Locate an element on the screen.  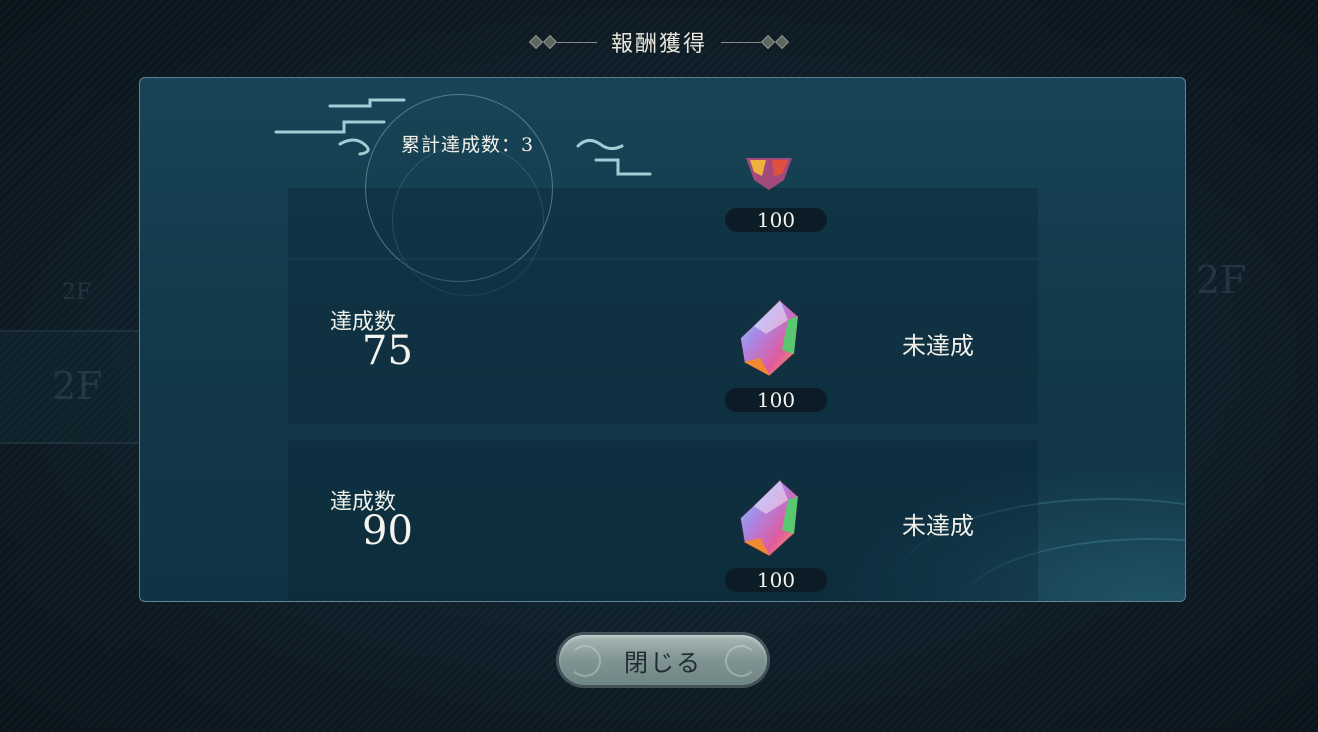
cumulative-count-label: 累計達成数：3 is located at coordinates (468, 145).